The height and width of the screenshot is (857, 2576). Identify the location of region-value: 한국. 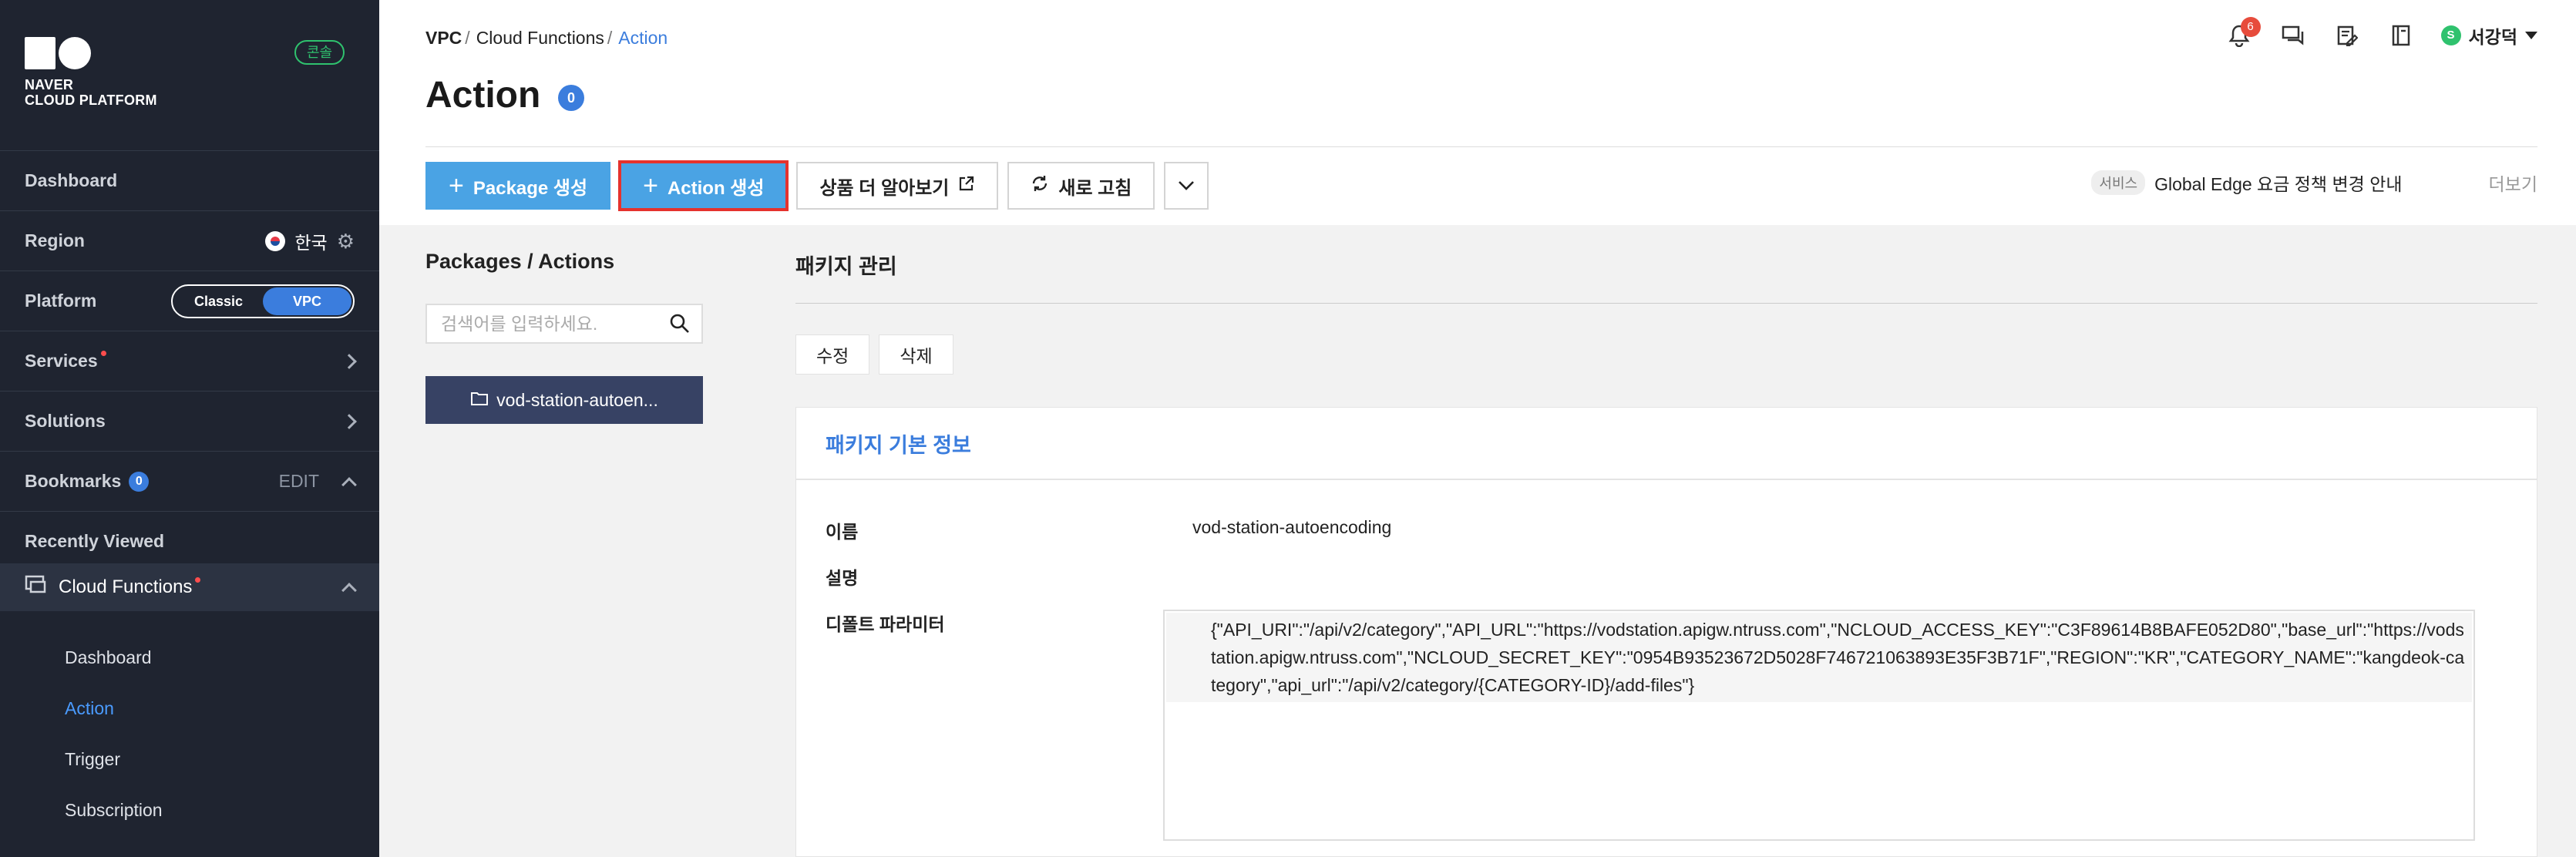
(310, 241).